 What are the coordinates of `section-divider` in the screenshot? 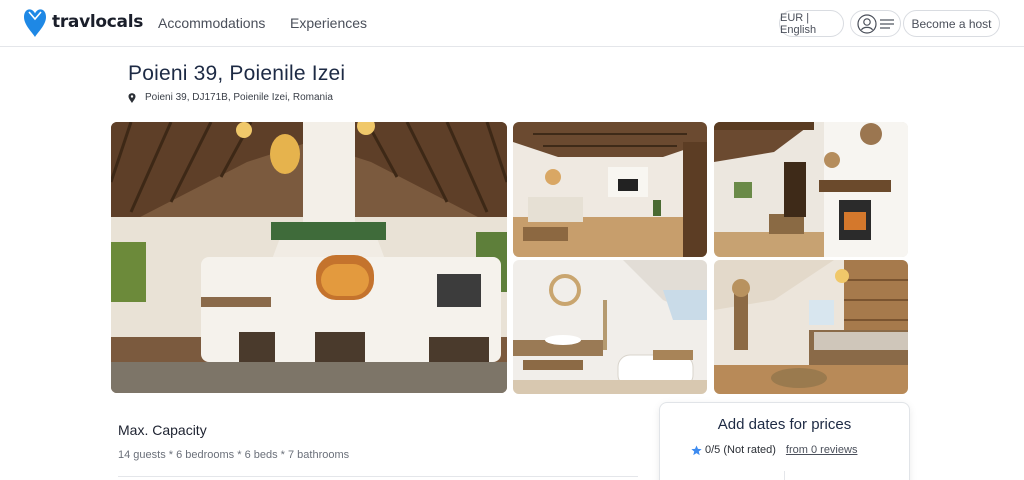 It's located at (378, 476).